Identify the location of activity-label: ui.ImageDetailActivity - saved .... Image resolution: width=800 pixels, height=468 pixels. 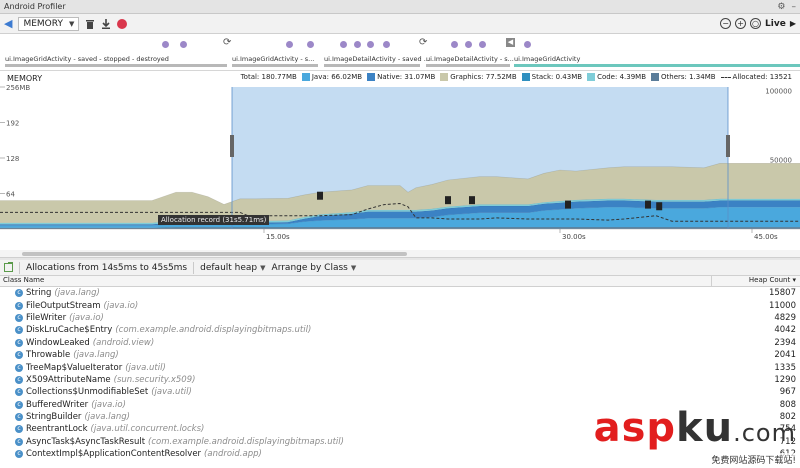
(377, 59).